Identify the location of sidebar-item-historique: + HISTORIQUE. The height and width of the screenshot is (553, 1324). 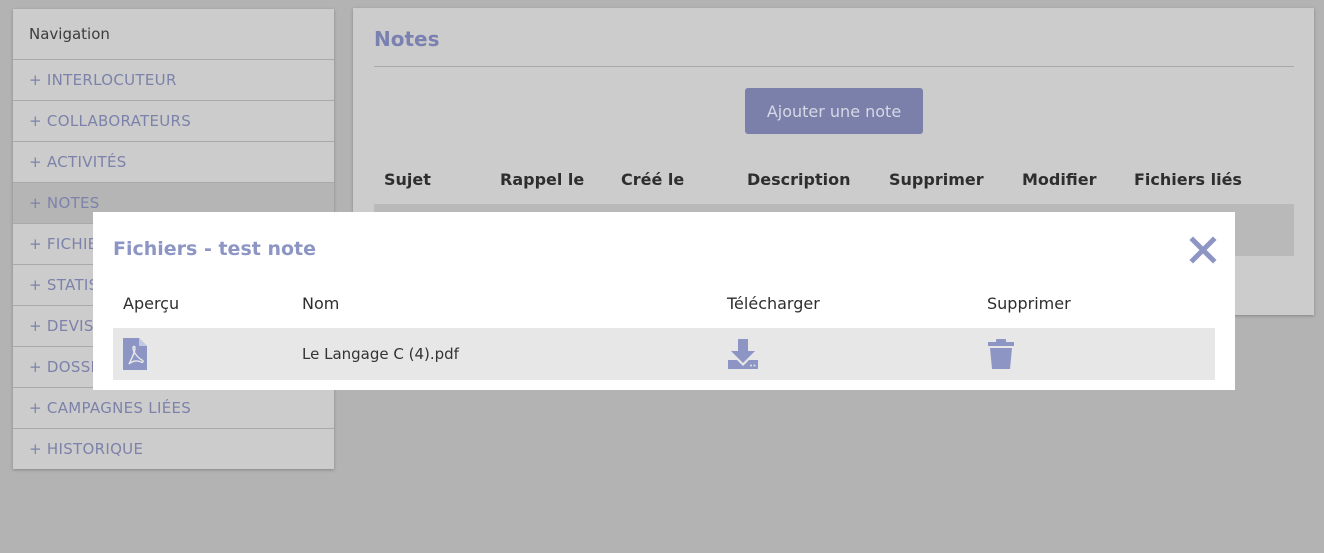
(173, 449).